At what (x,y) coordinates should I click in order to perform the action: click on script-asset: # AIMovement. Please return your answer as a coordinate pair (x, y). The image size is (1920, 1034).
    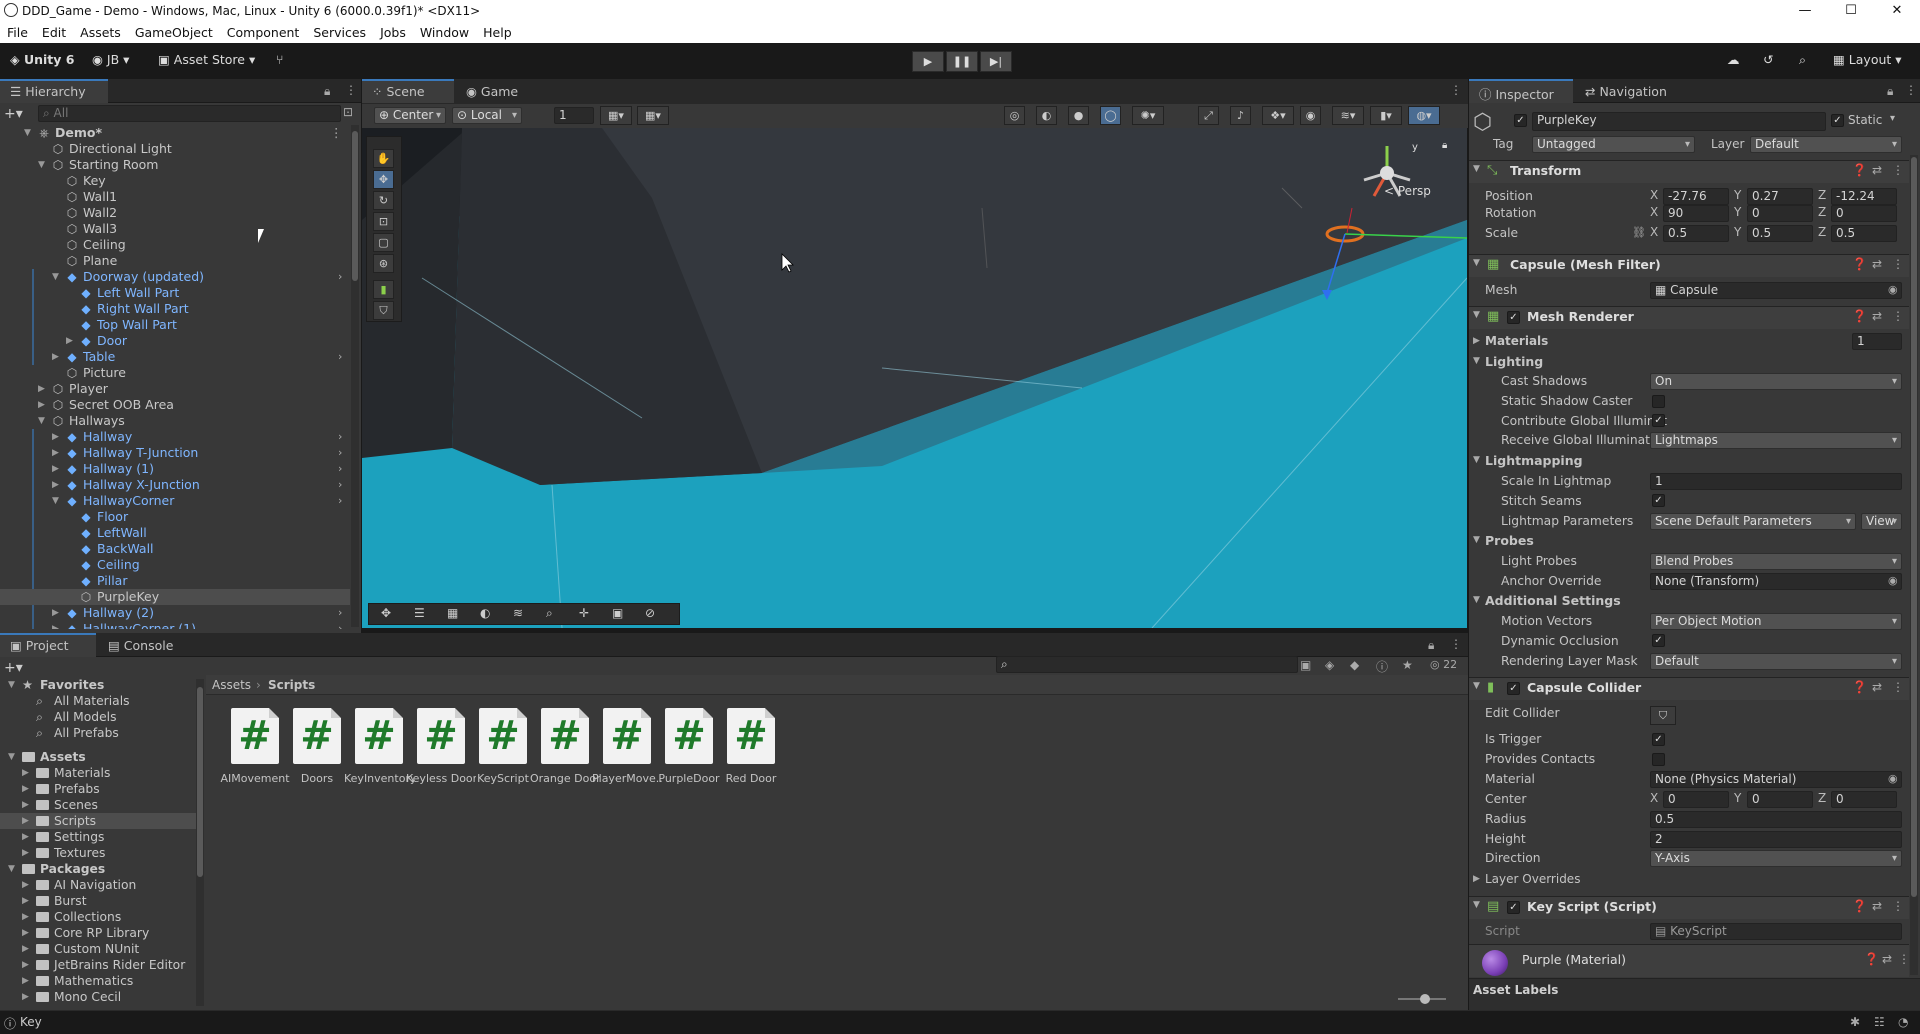
    Looking at the image, I should click on (255, 746).